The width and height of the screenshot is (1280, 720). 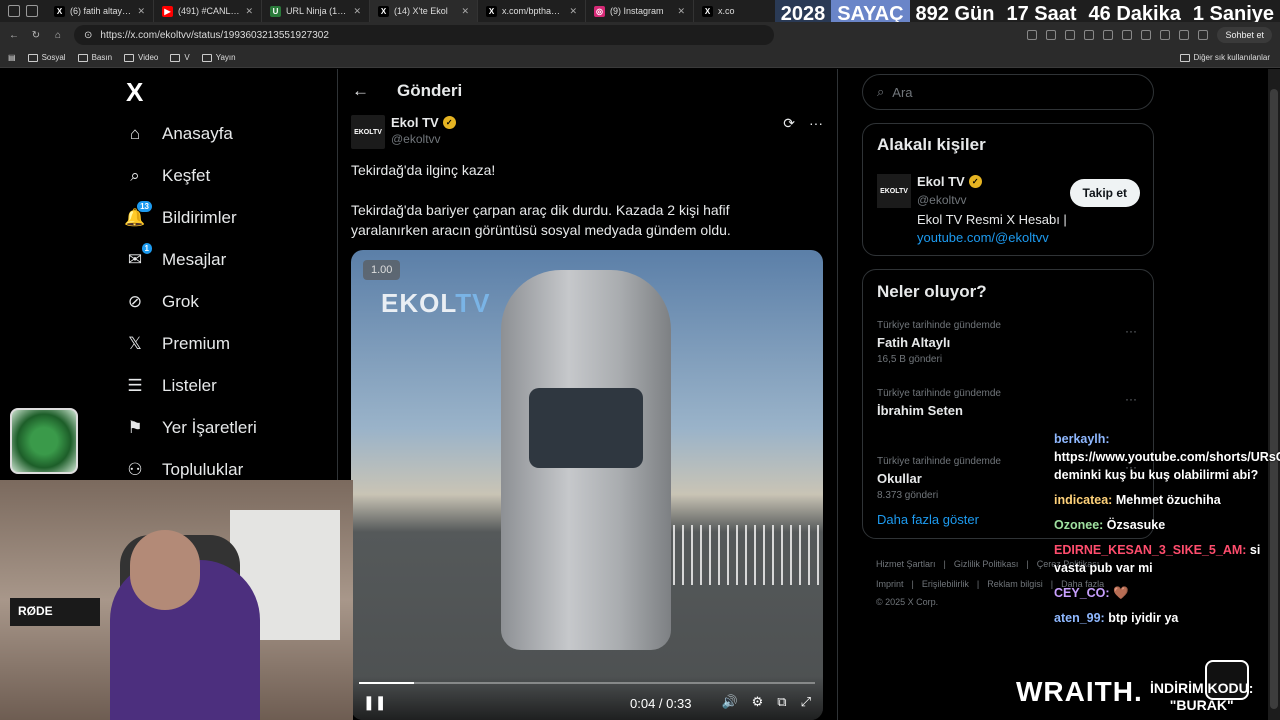 I want to click on nav-item-mail: ✉ 1 Mesajlar, so click(x=175, y=257).